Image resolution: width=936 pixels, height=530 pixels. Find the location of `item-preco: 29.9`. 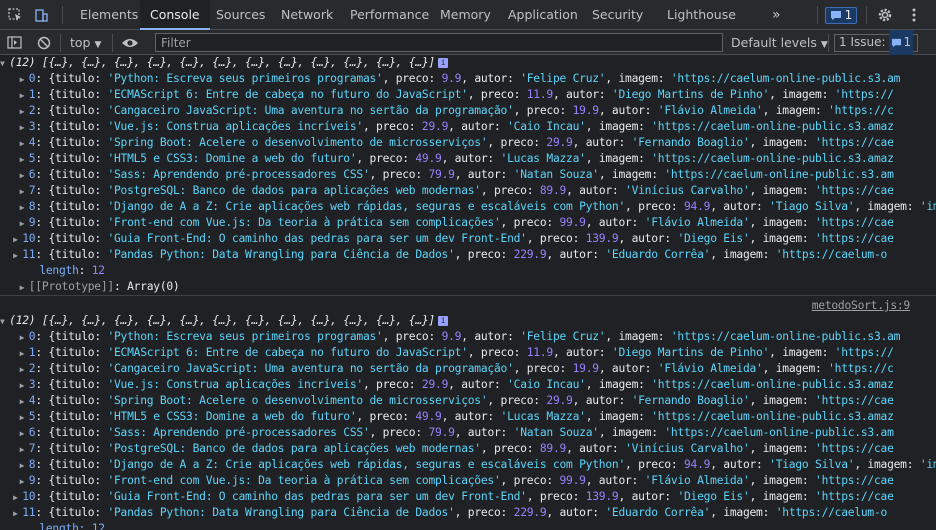

item-preco: 29.9 is located at coordinates (559, 142).